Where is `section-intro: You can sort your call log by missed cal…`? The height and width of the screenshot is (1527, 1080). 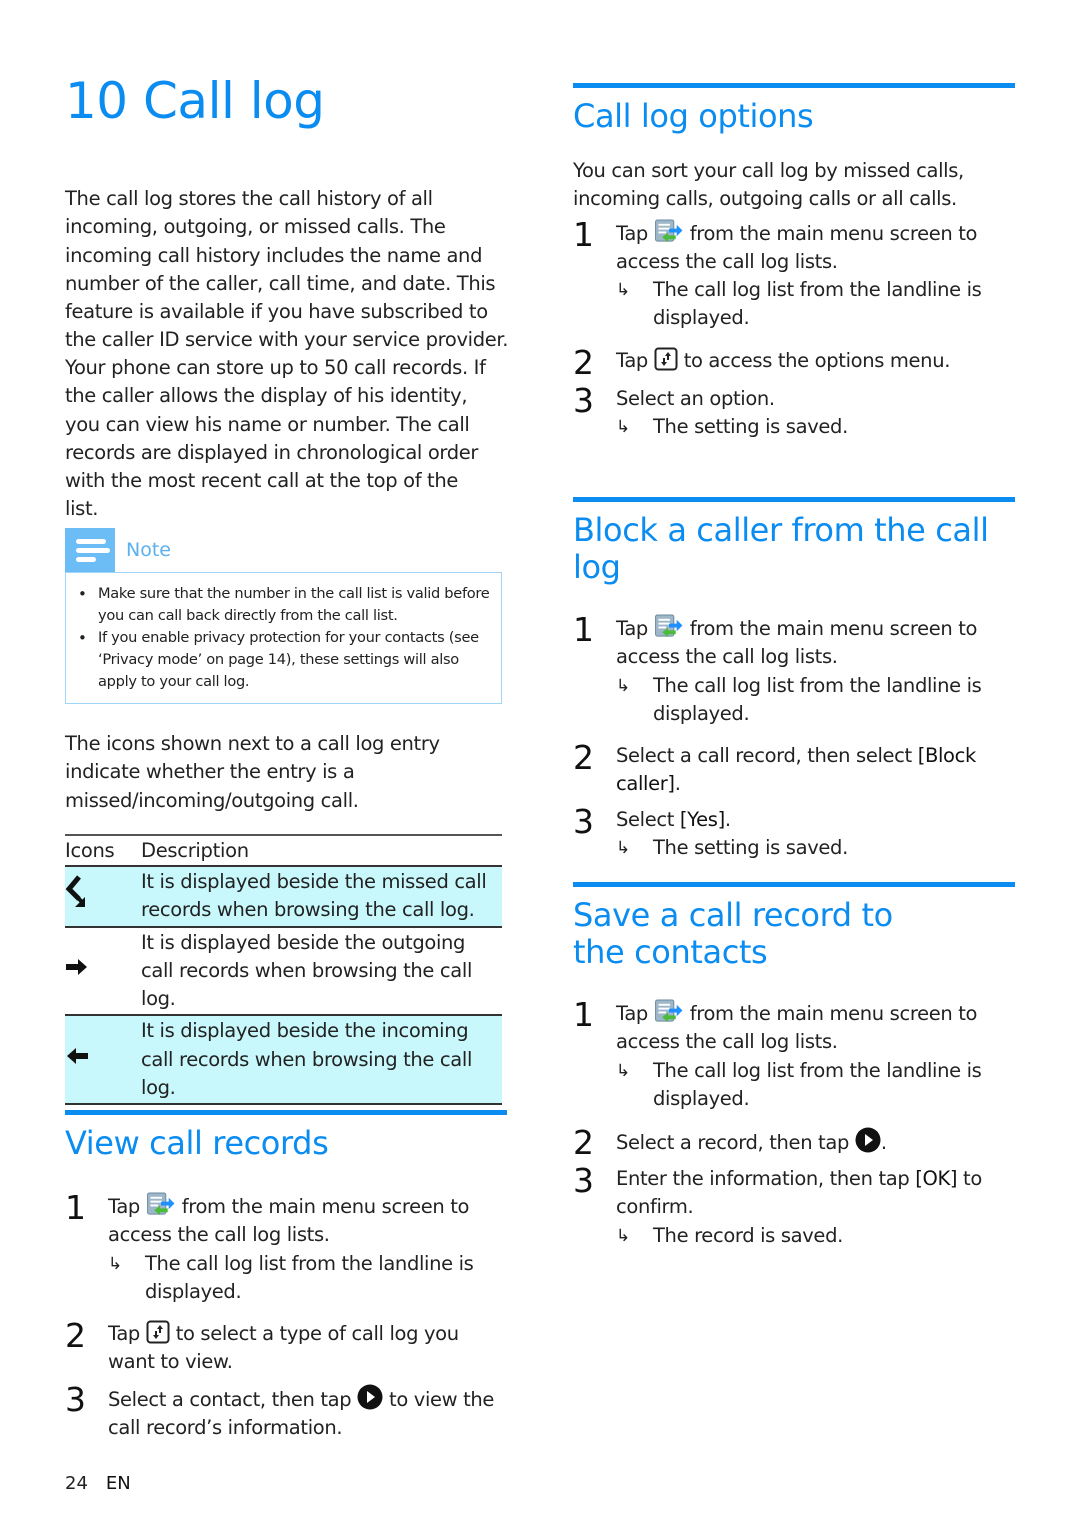 section-intro: You can sort your call log by missed cal… is located at coordinates (768, 185).